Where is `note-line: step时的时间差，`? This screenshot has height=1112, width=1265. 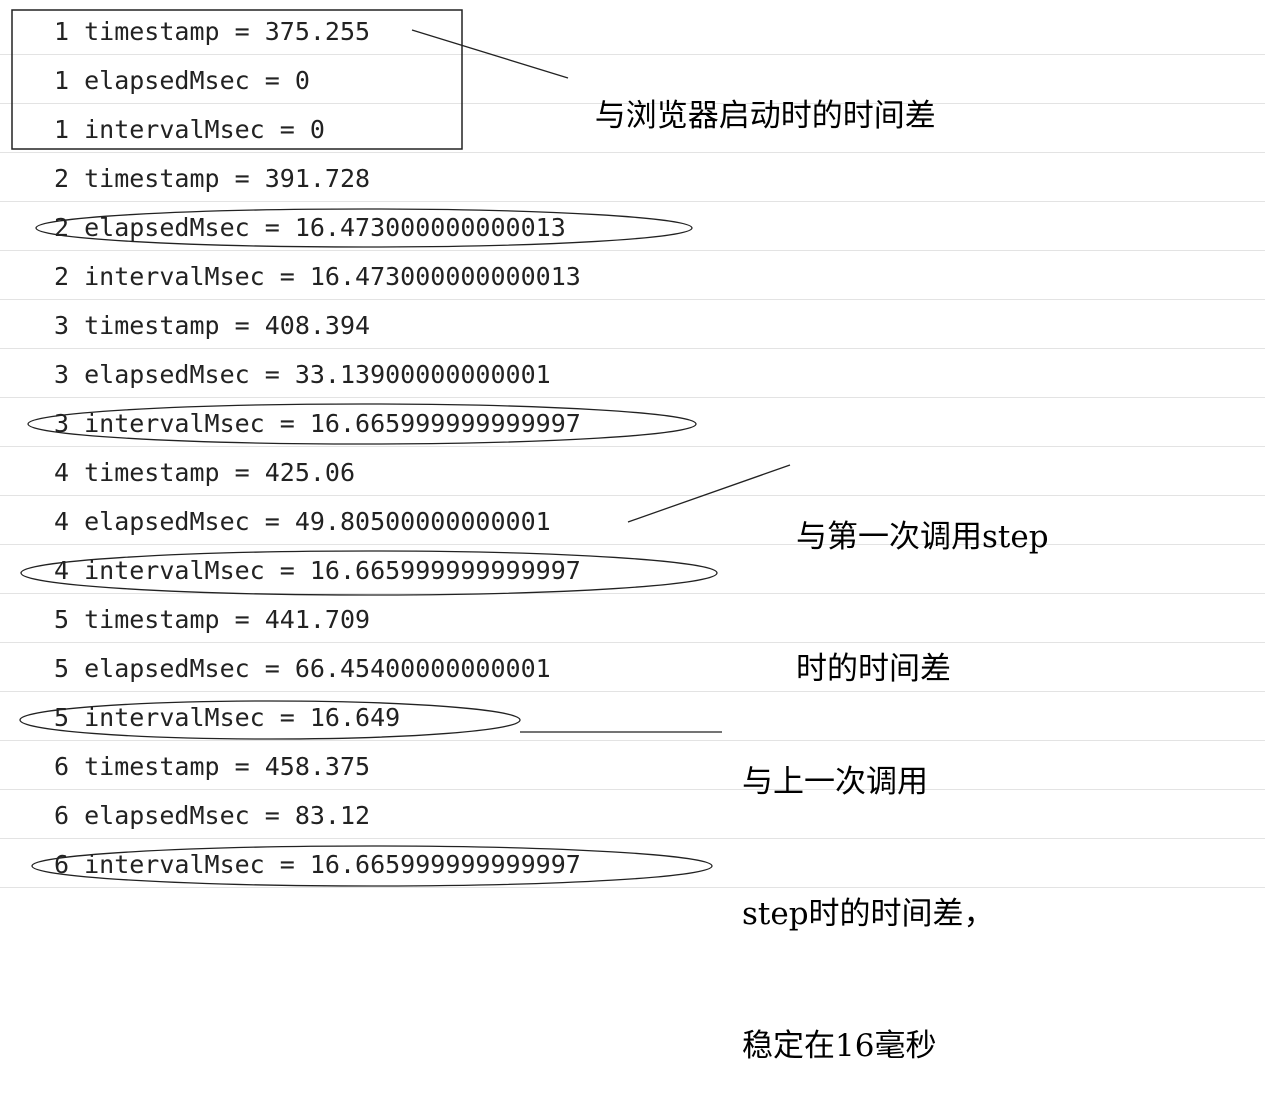 note-line: step时的时间差， is located at coordinates (868, 914).